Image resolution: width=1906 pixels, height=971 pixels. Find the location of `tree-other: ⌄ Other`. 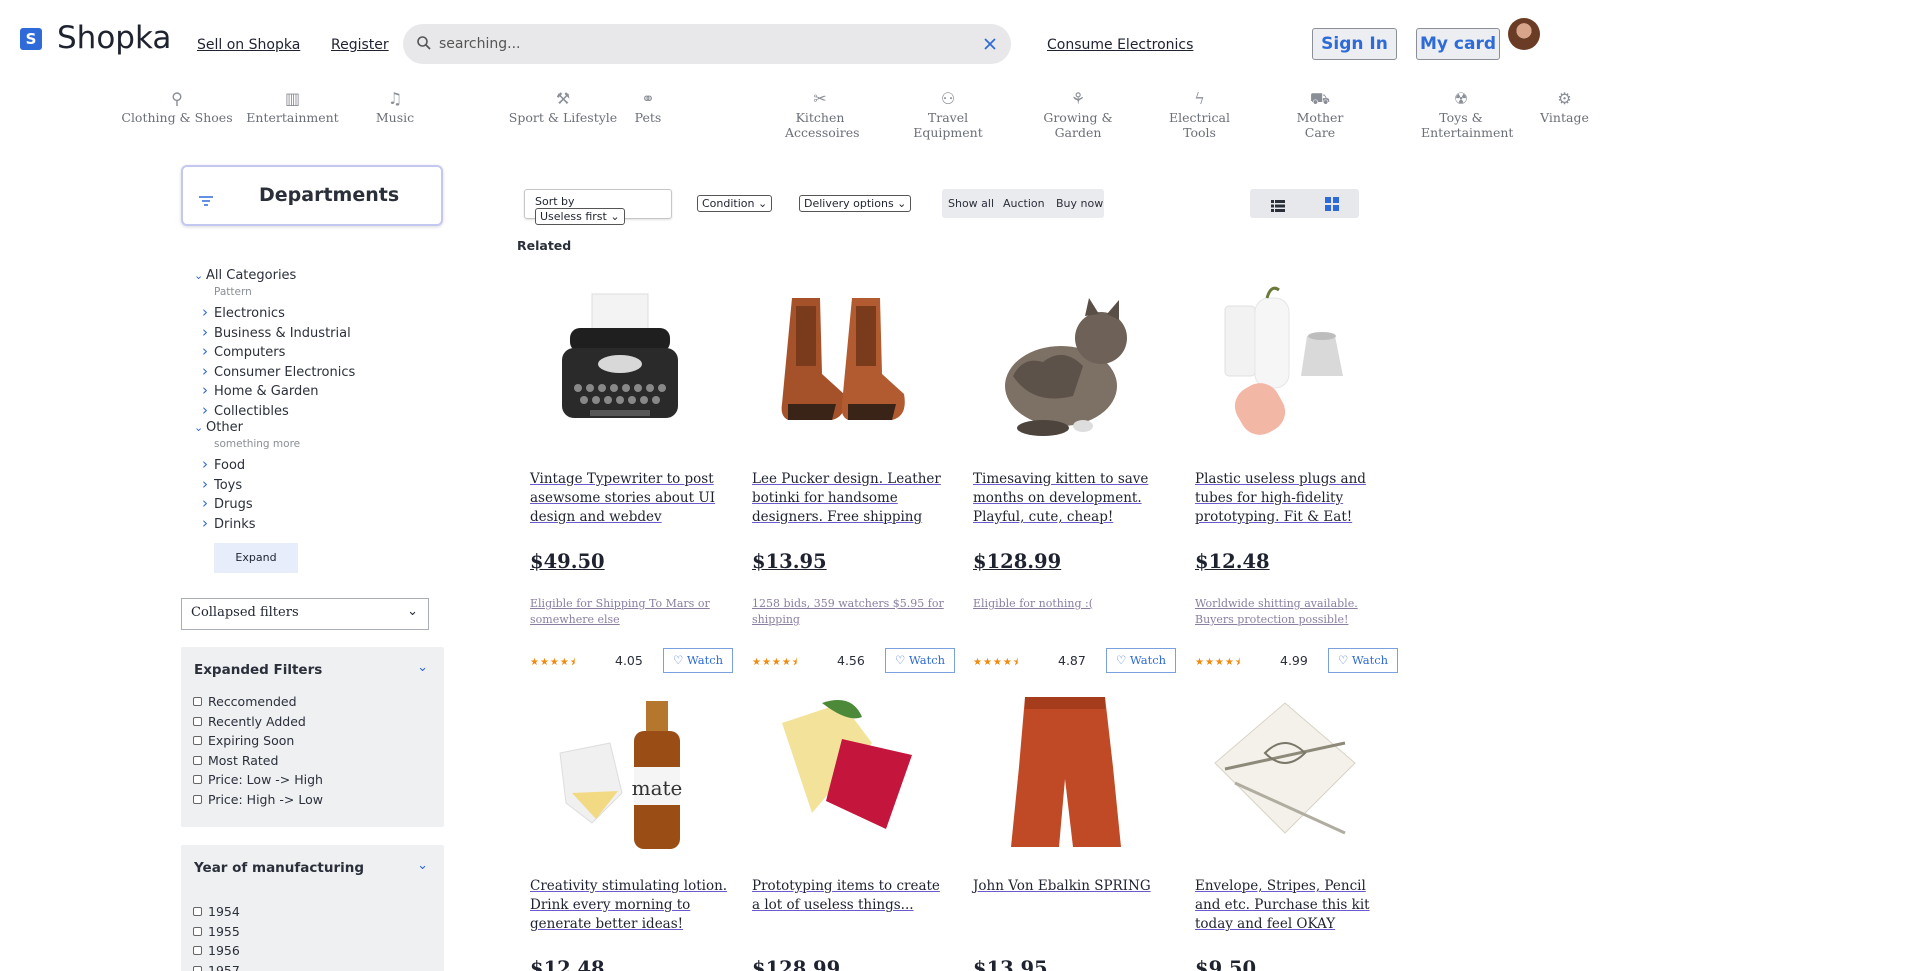

tree-other: ⌄ Other is located at coordinates (274, 429).